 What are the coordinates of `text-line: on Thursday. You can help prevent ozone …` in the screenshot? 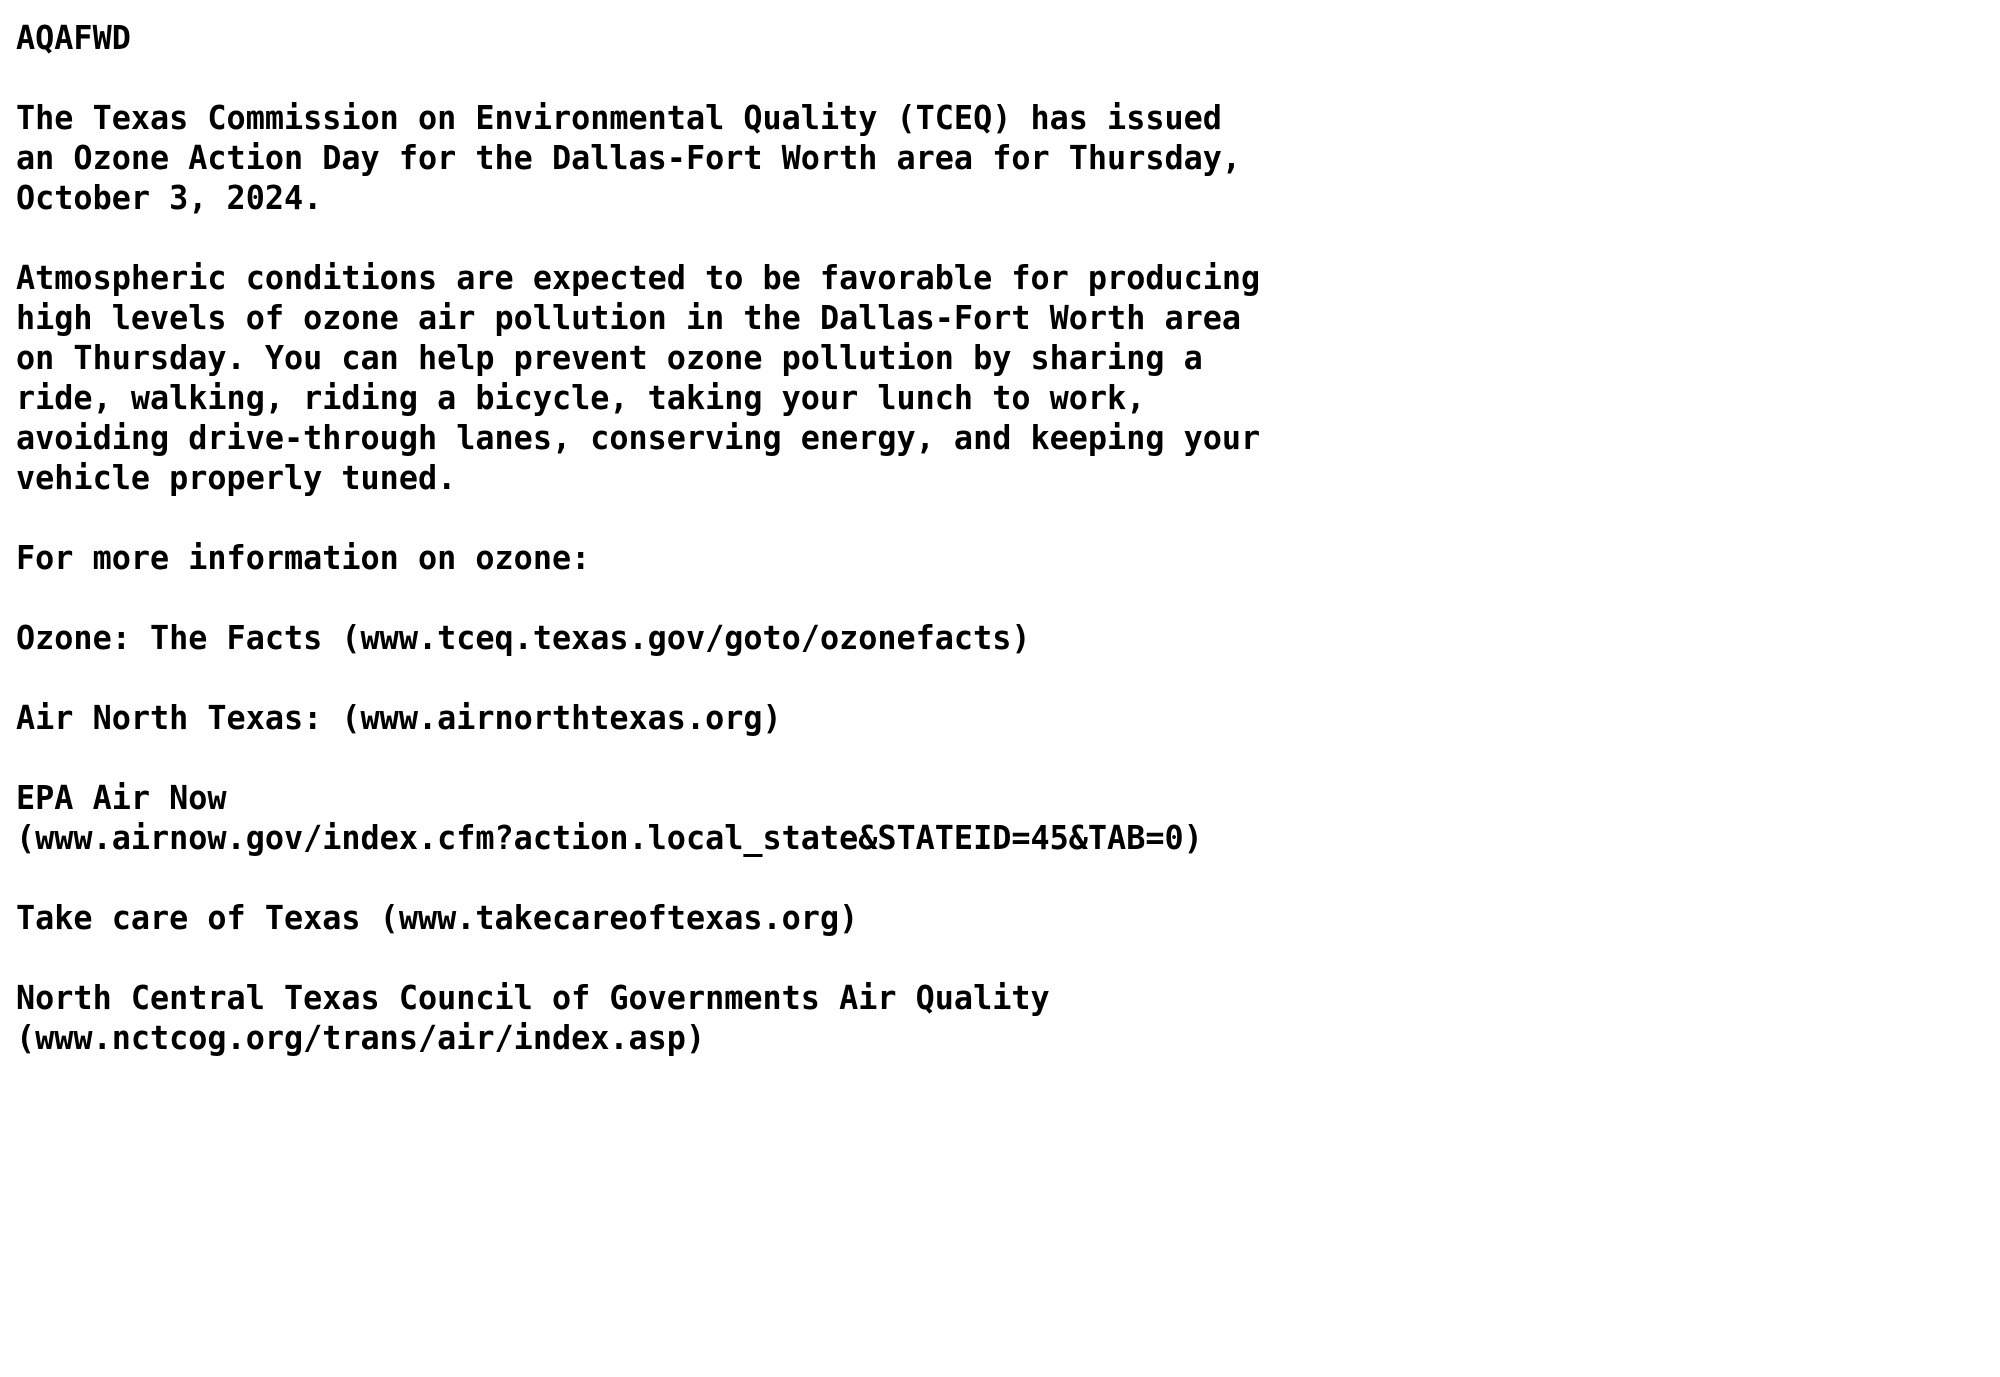 It's located at (609, 357).